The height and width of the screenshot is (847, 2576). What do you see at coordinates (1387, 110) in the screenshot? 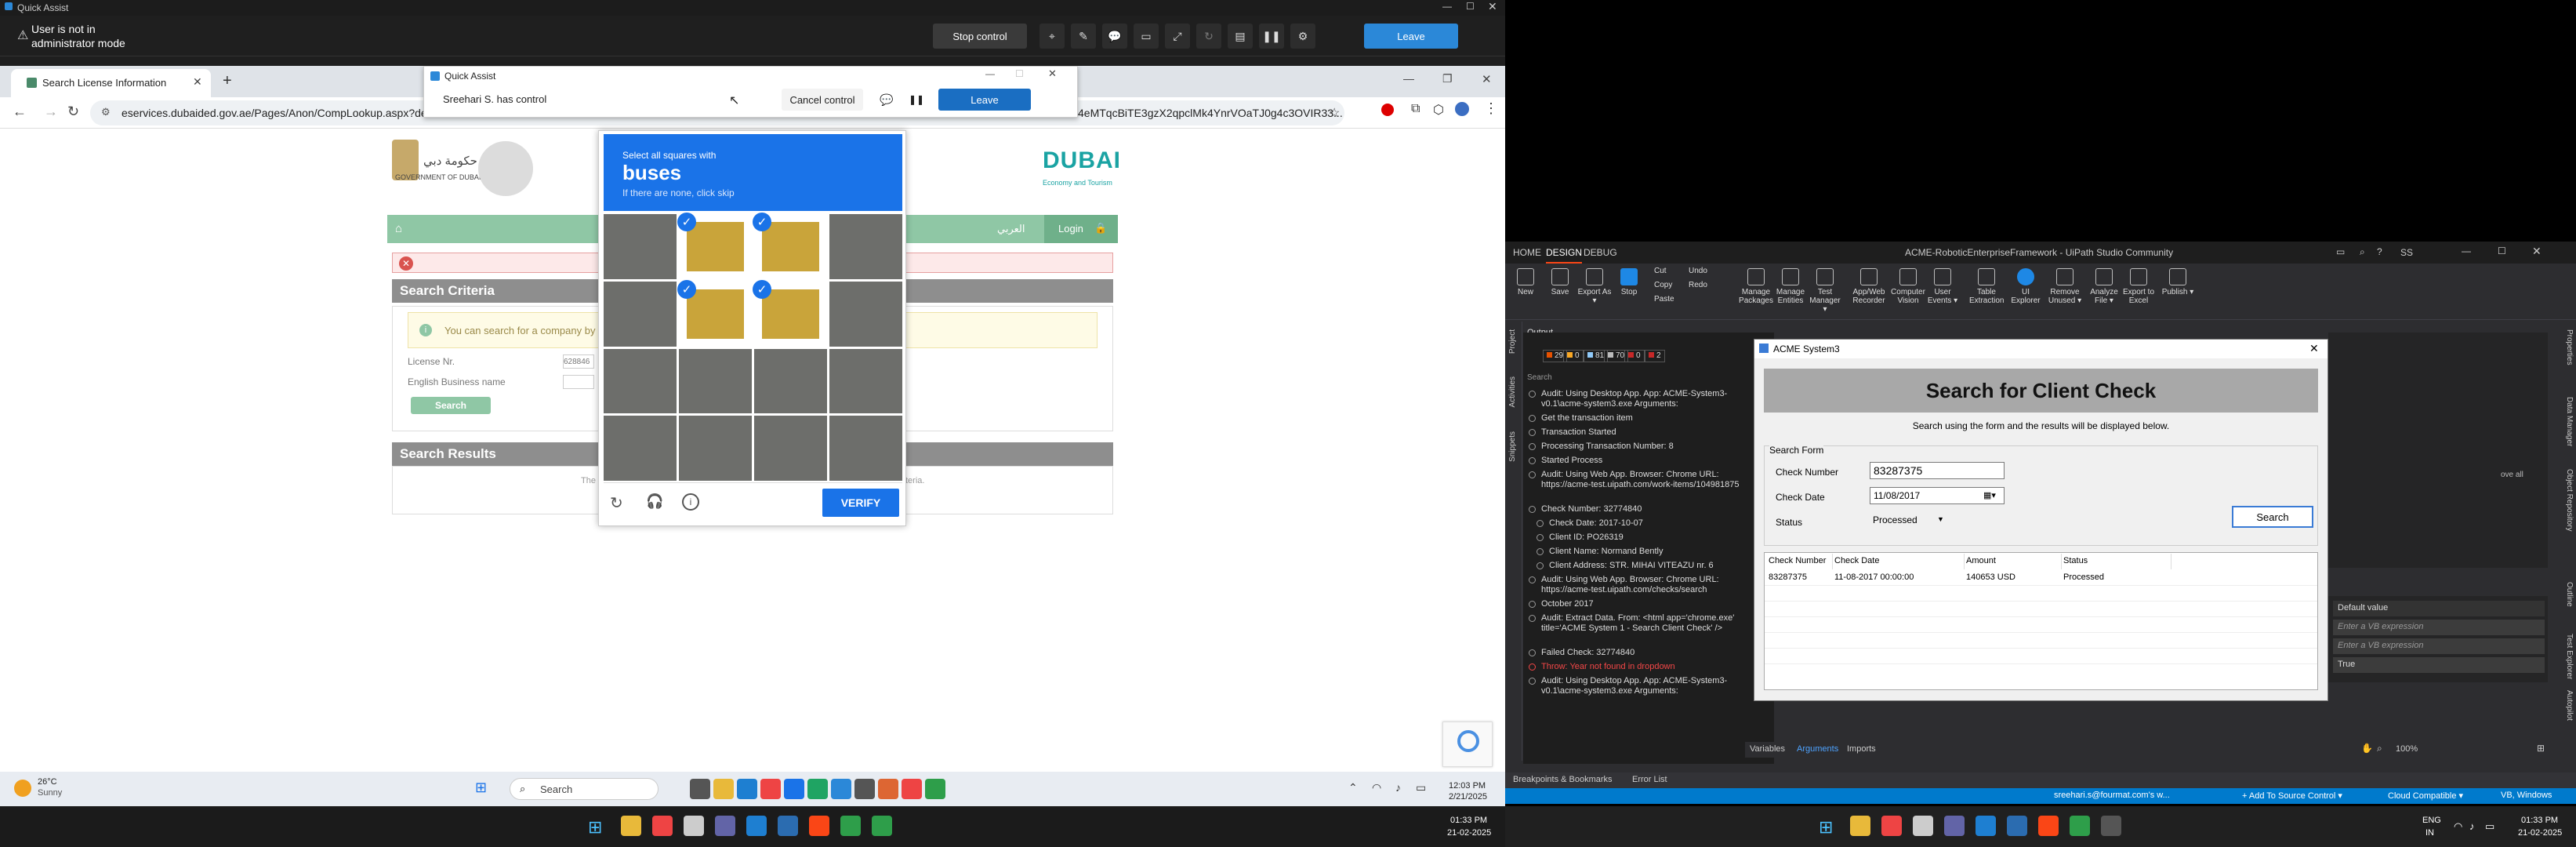
I see `extension-record-icon` at bounding box center [1387, 110].